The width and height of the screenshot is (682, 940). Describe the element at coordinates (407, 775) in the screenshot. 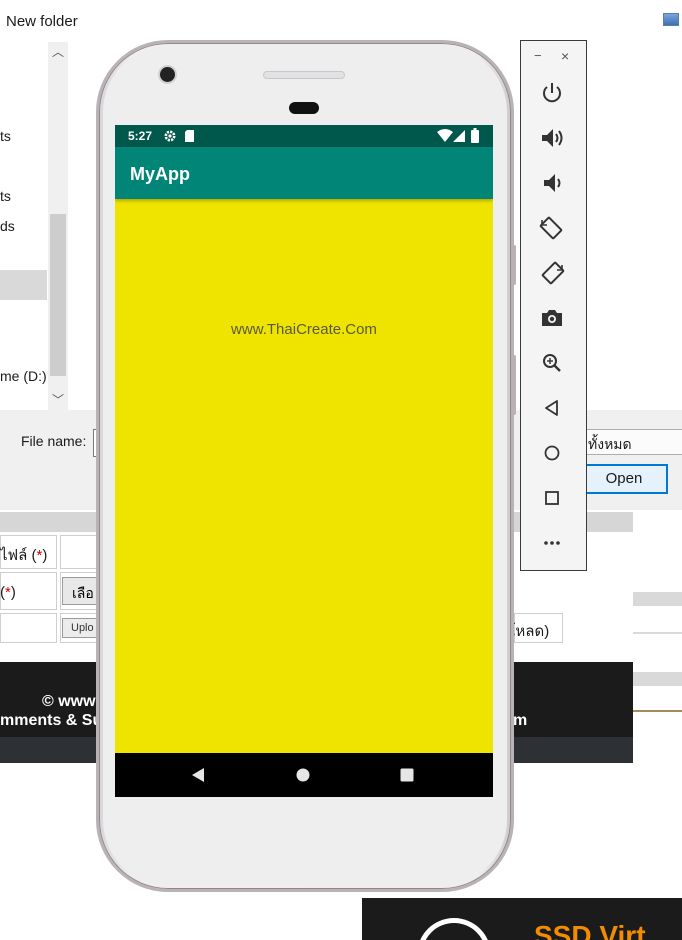

I see `nav-overview-icon` at that location.